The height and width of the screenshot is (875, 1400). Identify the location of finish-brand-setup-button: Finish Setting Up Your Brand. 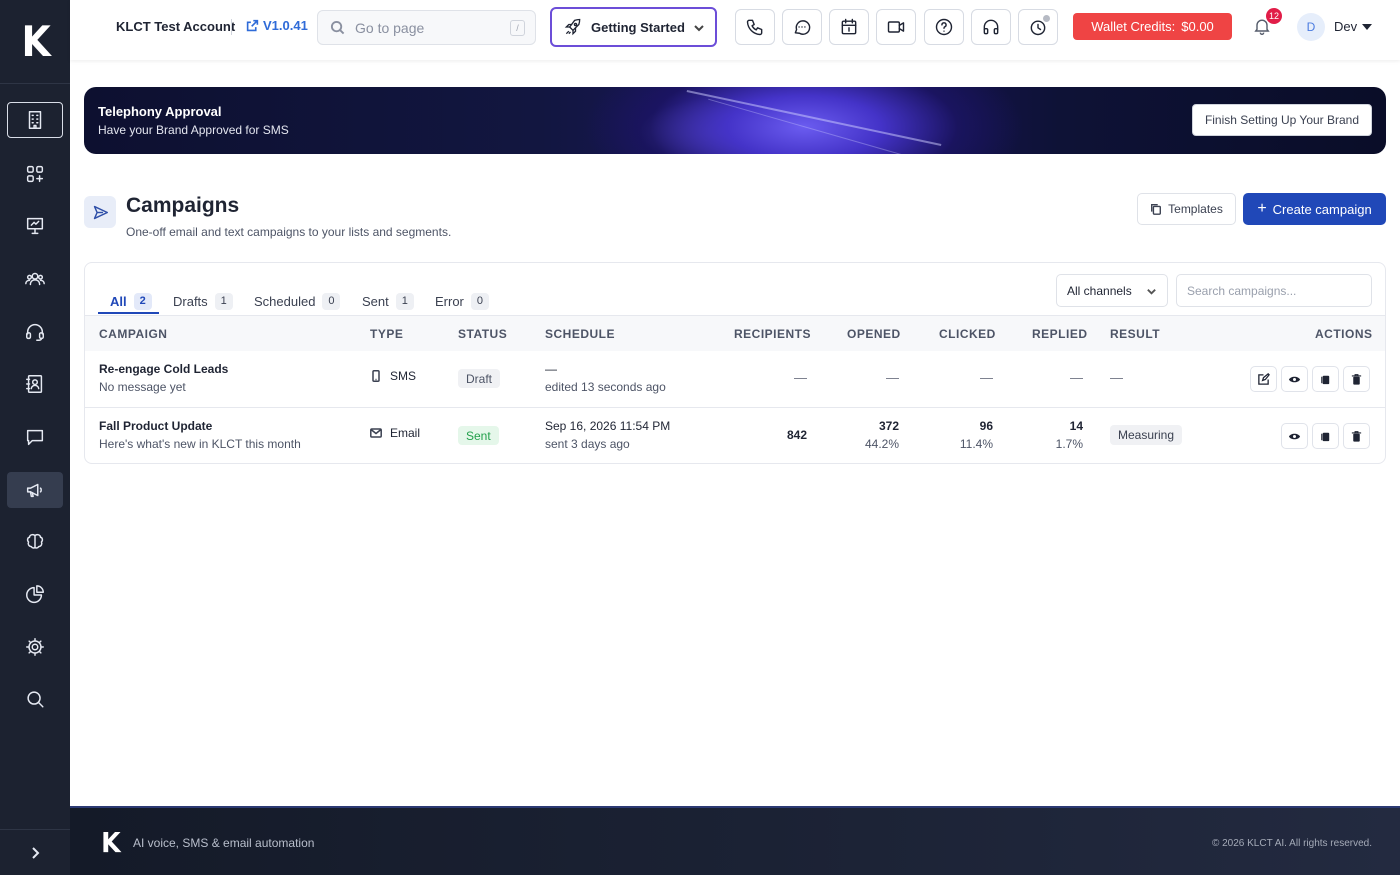
(1282, 120).